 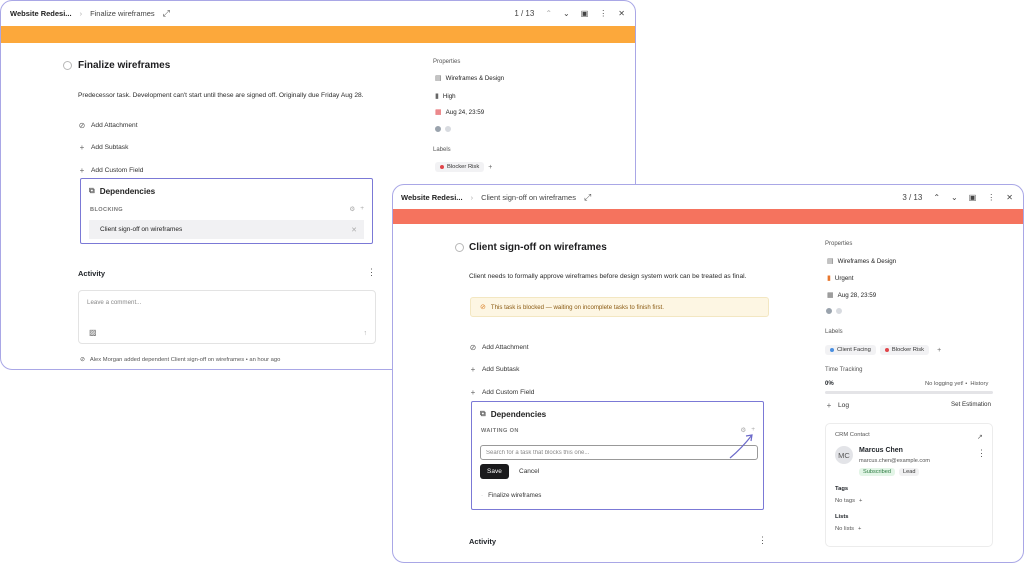 I want to click on pager-count: 3 / 13, so click(x=912, y=197).